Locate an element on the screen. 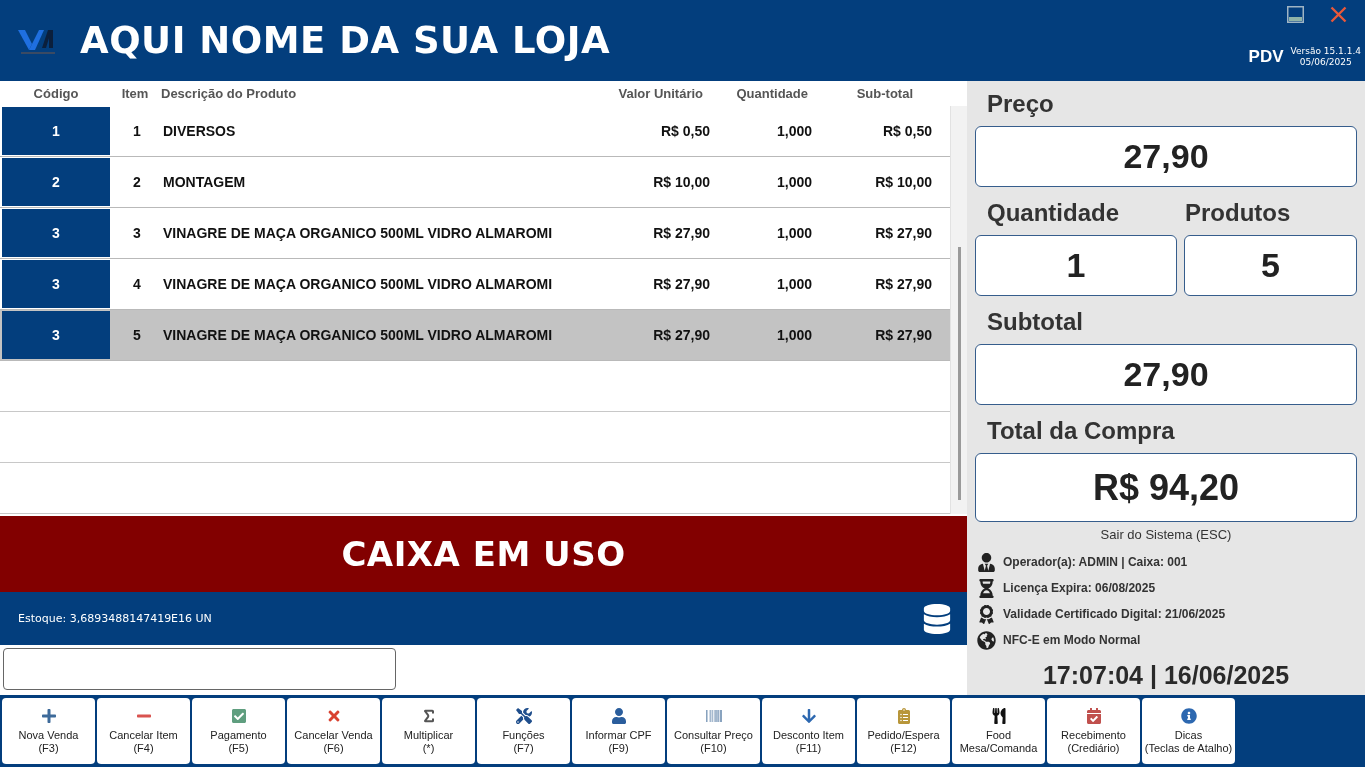 This screenshot has height=767, width=1365. total-label: Total da Compra is located at coordinates (1081, 431).